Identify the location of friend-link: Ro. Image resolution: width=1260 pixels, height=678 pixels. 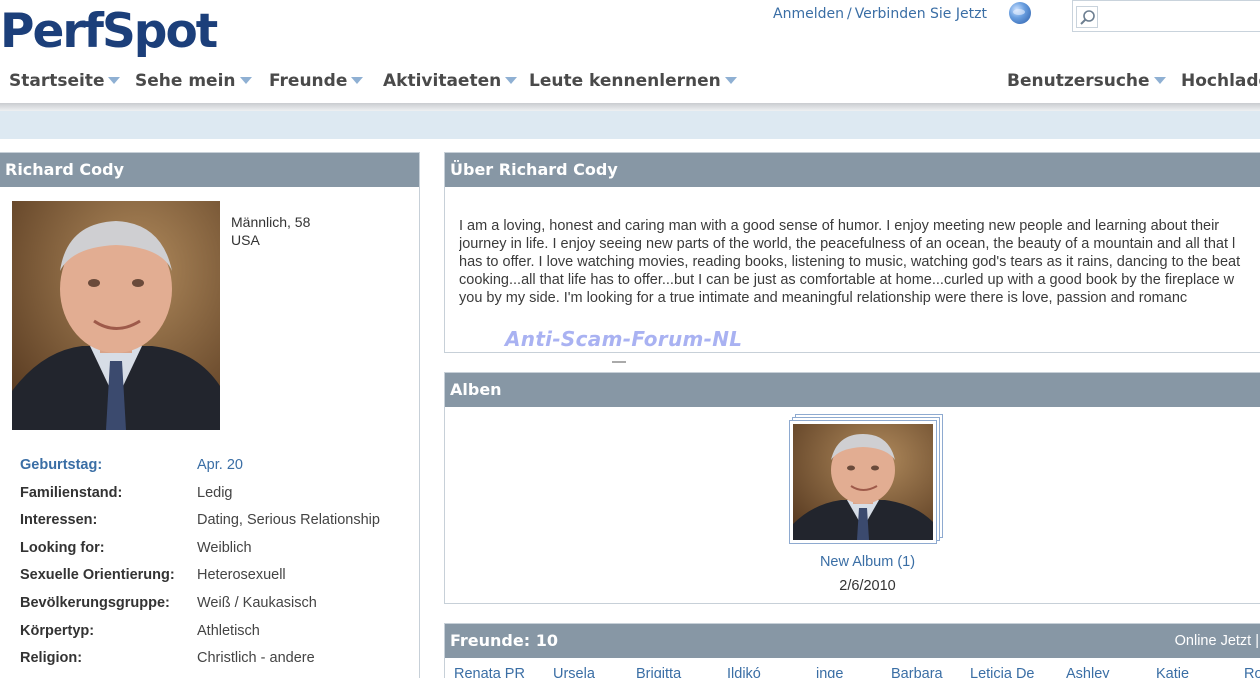
(1252, 672).